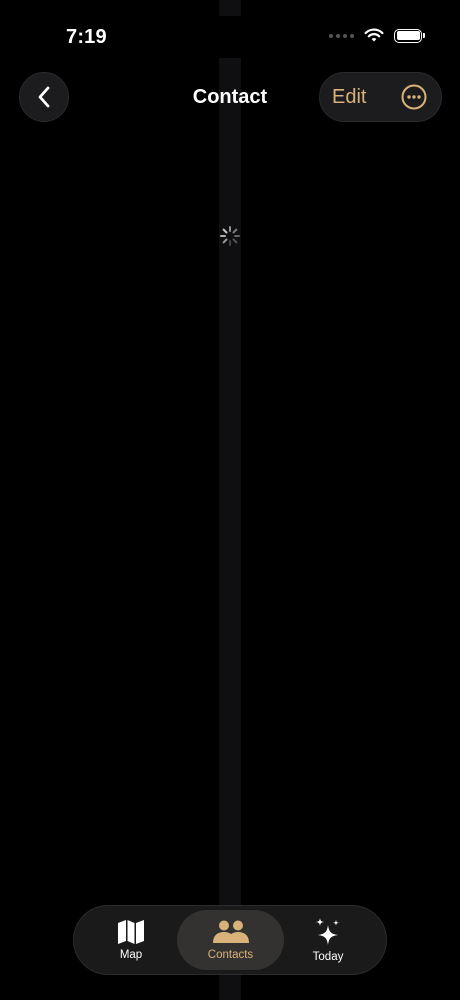 Image resolution: width=460 pixels, height=1000 pixels. What do you see at coordinates (230, 236) in the screenshot?
I see `loading-spinner-icon` at bounding box center [230, 236].